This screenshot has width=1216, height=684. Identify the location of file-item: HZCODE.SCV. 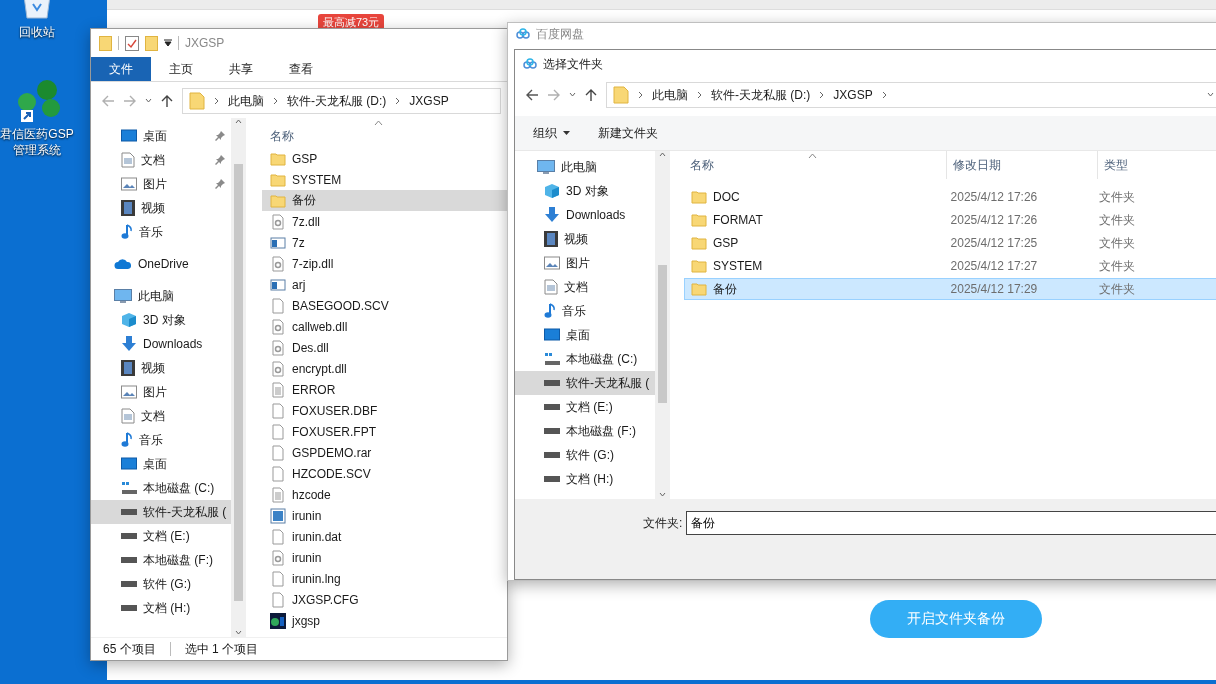
(384, 473).